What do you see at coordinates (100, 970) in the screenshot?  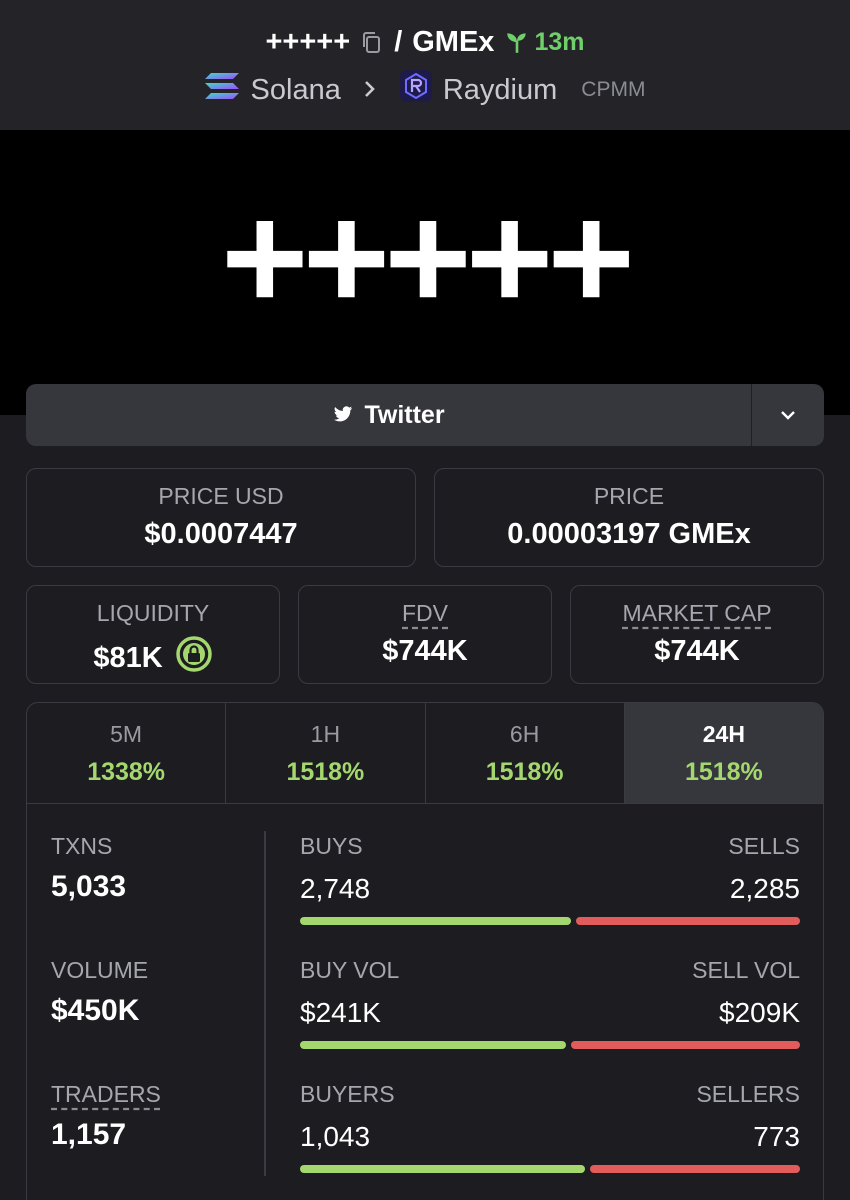 I see `volume-label: VOLUME` at bounding box center [100, 970].